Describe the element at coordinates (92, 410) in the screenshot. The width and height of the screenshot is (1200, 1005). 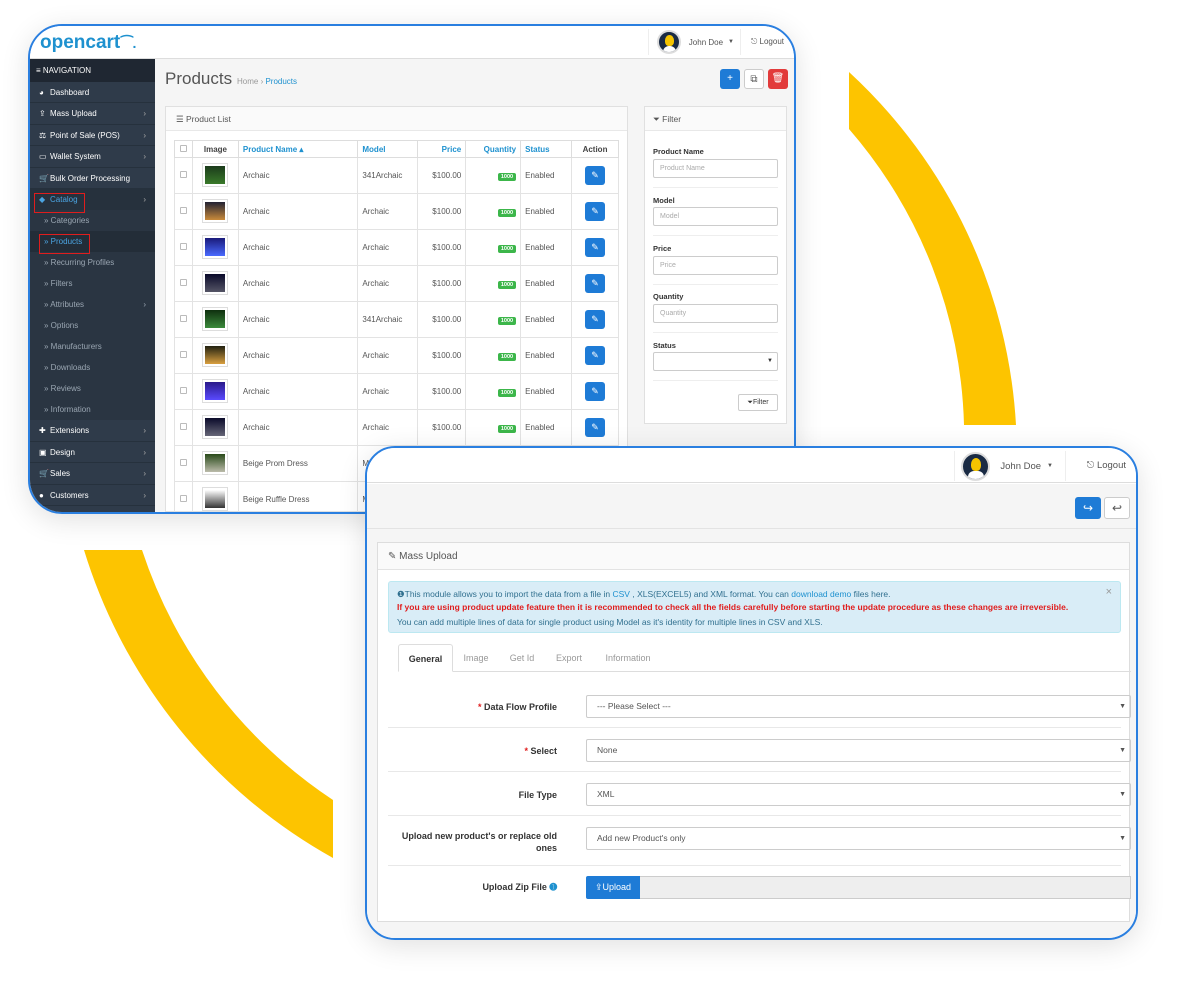
I see `sidebar-subitem-information: » Information` at that location.